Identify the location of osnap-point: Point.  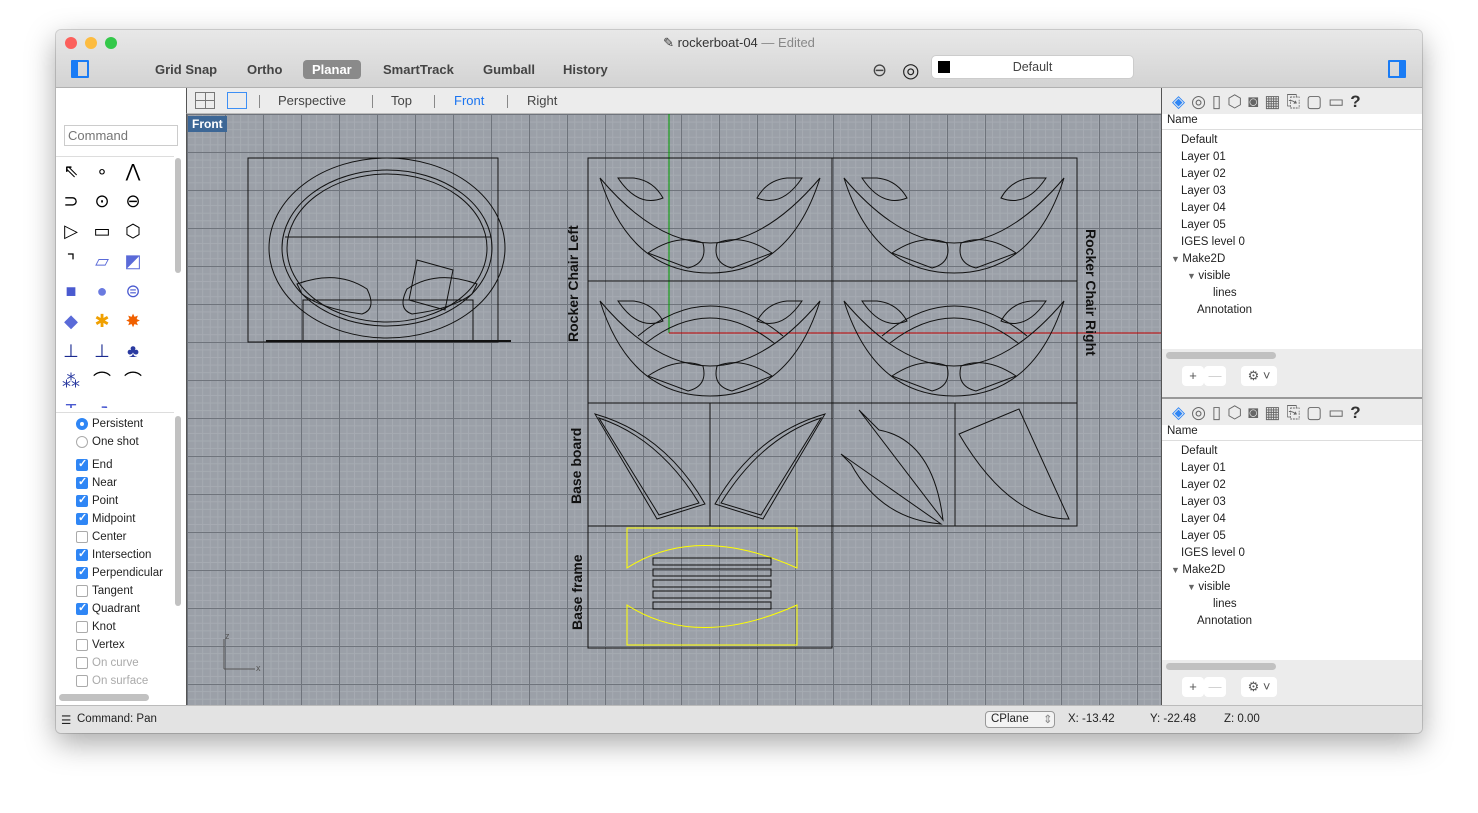
(97, 500).